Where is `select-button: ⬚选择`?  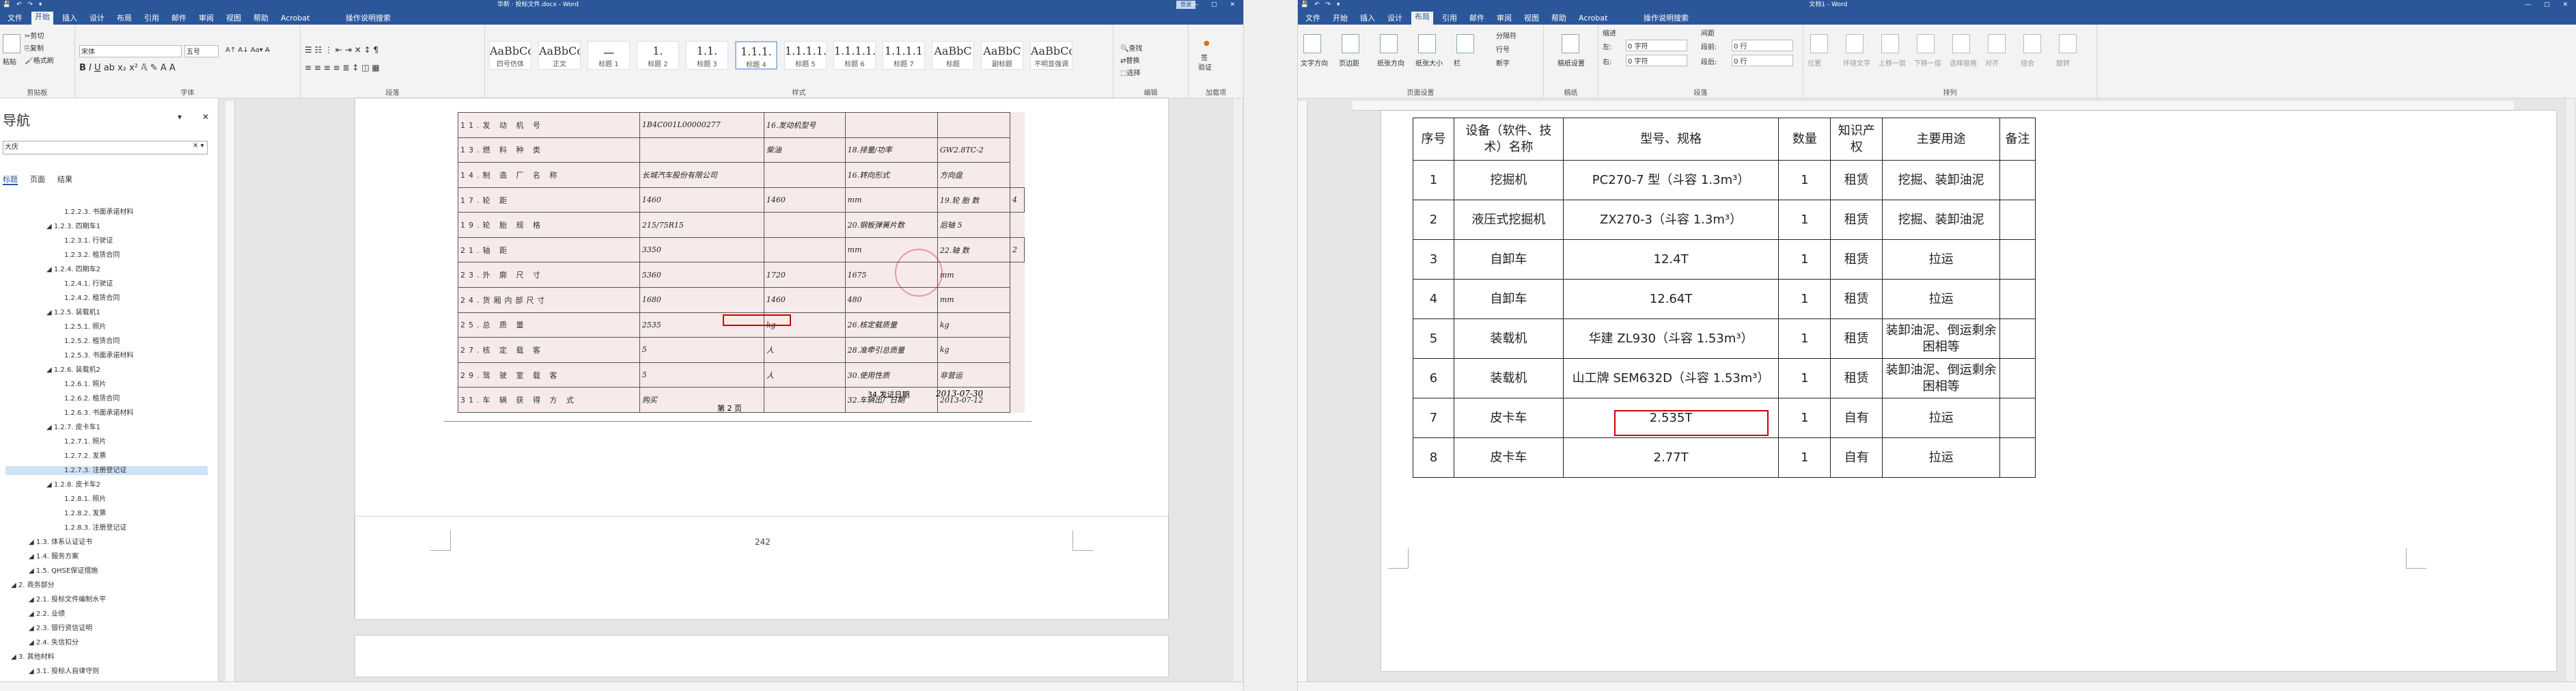 select-button: ⬚选择 is located at coordinates (1130, 72).